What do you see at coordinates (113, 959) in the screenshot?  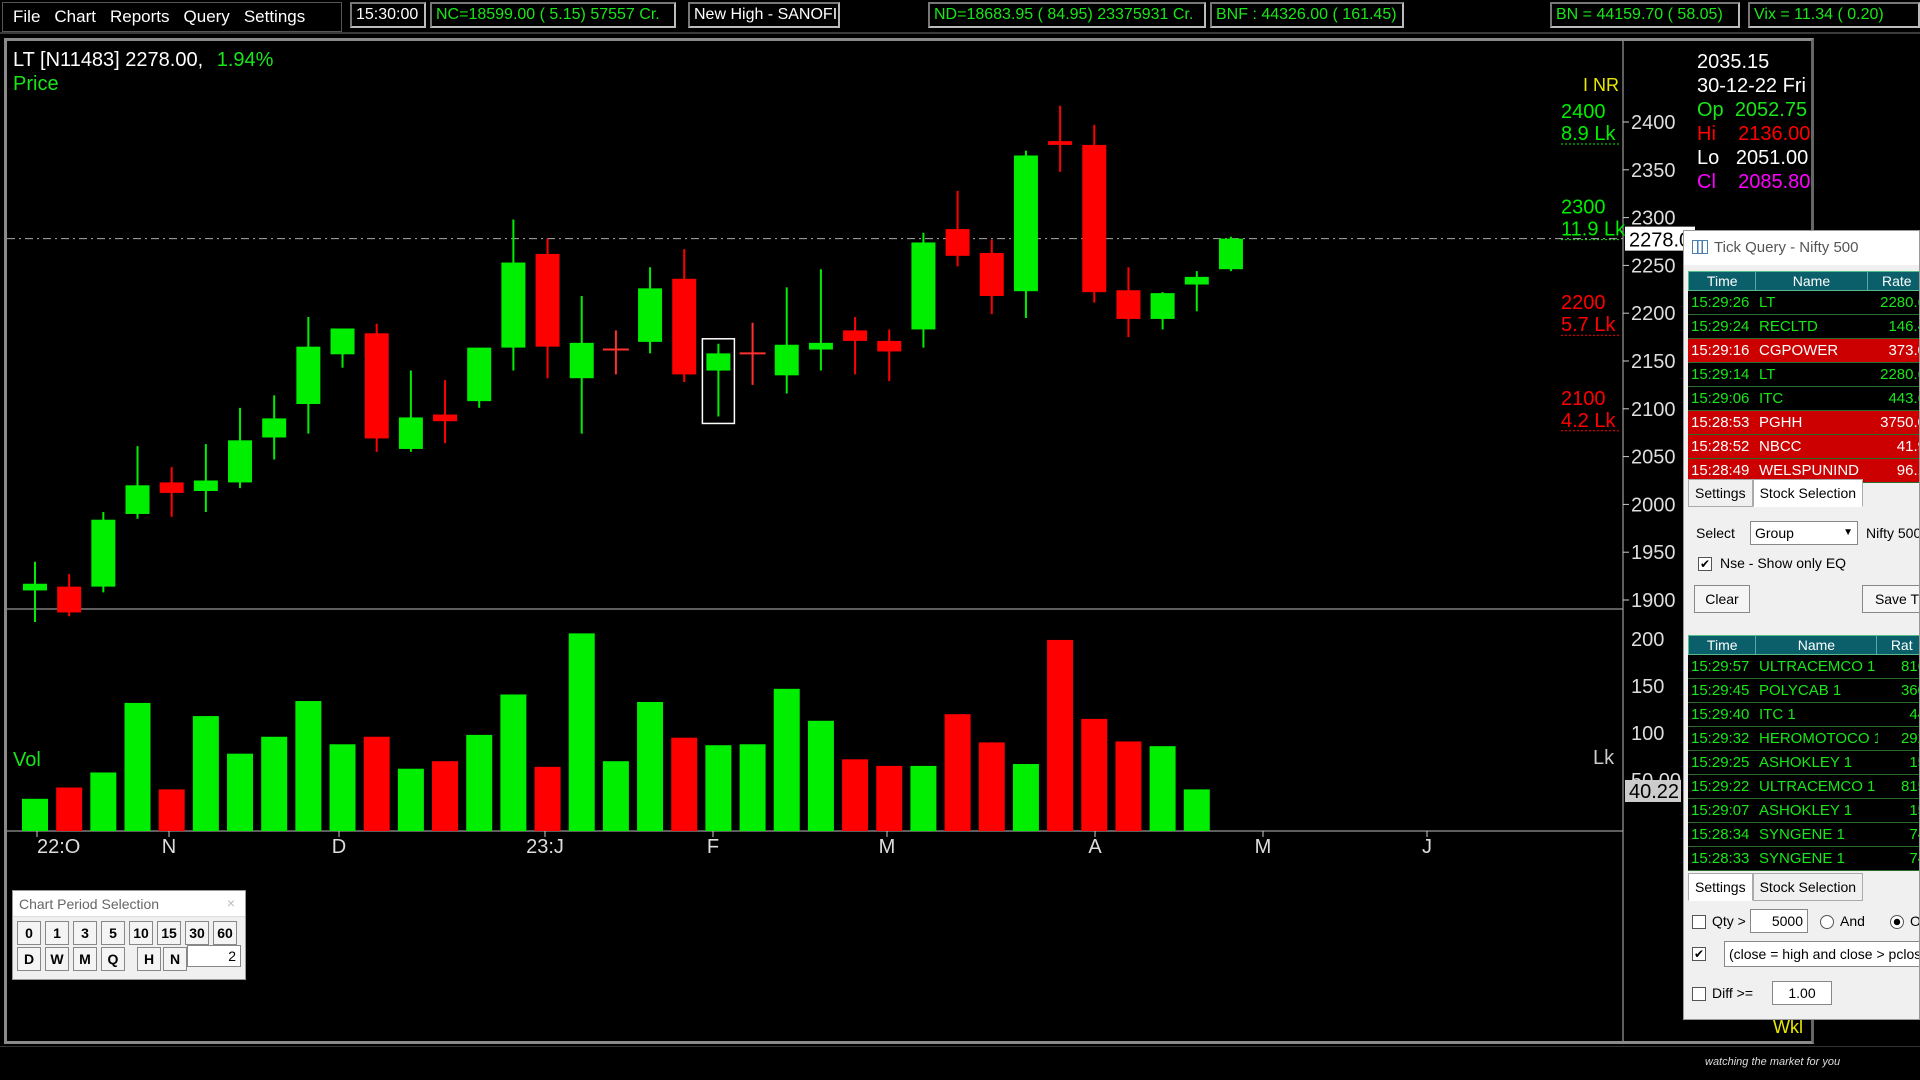 I see `period-button-quarterly: Q` at bounding box center [113, 959].